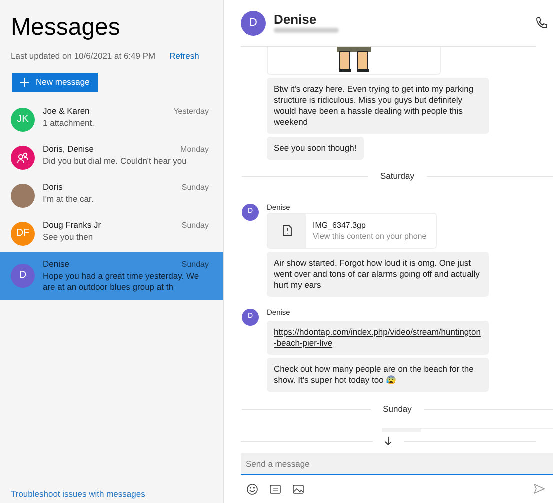  Describe the element at coordinates (83, 56) in the screenshot. I see `last-updated-text: Last updated on 10/6/2021 at 6:49 PM` at that location.